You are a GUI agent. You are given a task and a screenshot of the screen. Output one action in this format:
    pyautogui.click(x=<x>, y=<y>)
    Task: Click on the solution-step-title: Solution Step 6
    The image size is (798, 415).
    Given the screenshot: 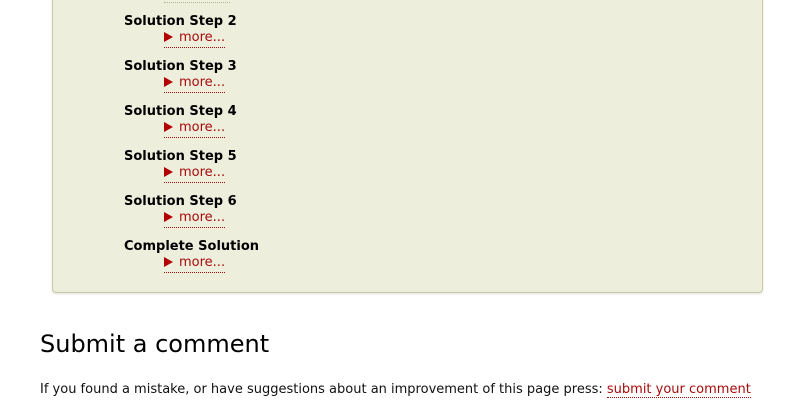 What is the action you would take?
    pyautogui.click(x=180, y=201)
    